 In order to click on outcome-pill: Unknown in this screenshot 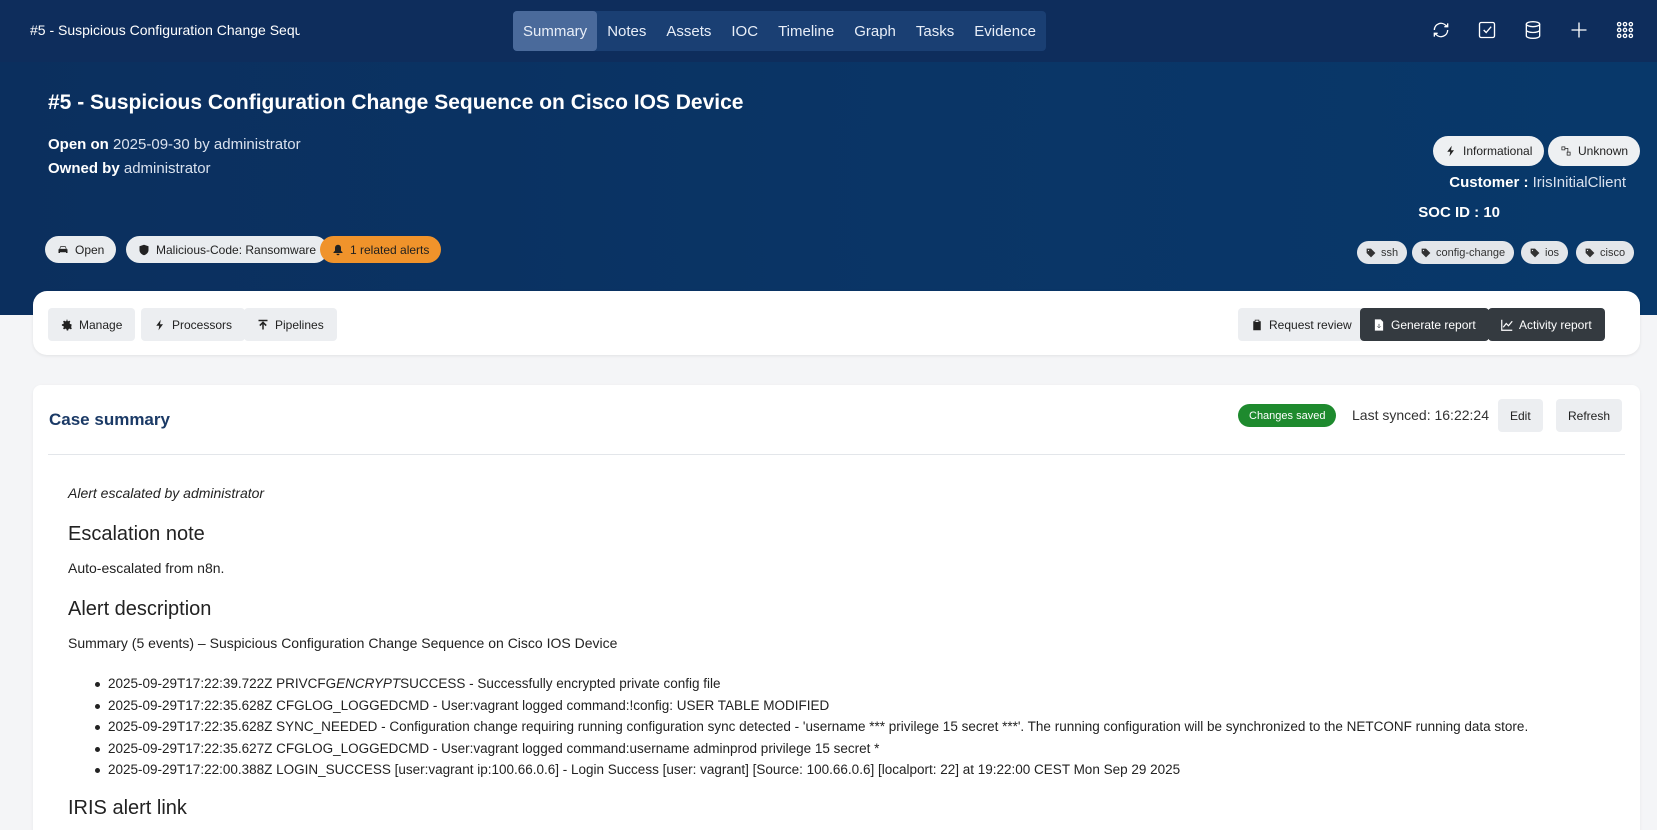, I will do `click(1594, 151)`.